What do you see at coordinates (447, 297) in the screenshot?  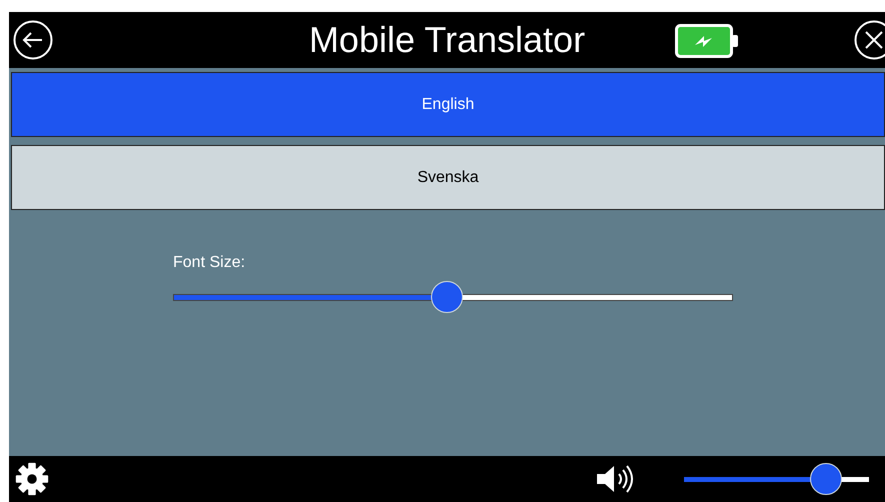 I see `slider-thumb` at bounding box center [447, 297].